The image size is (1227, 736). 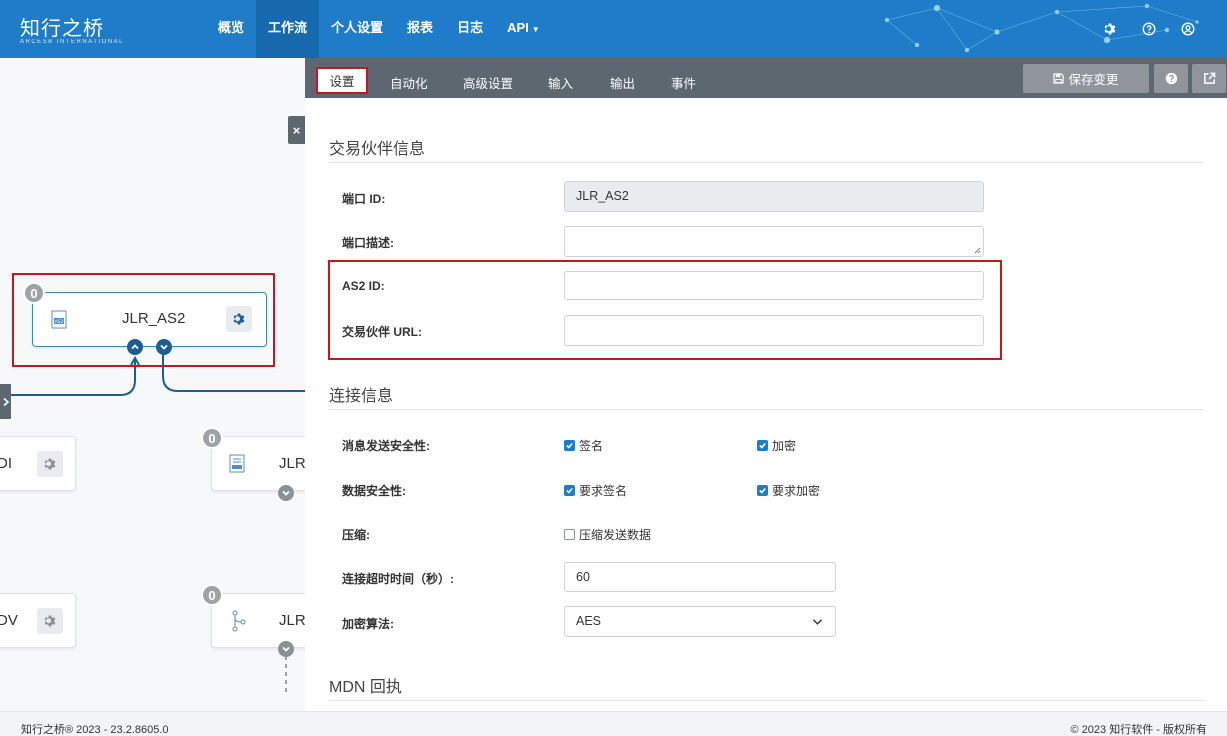 I want to click on port-id-field: JLR_AS2, so click(x=774, y=196).